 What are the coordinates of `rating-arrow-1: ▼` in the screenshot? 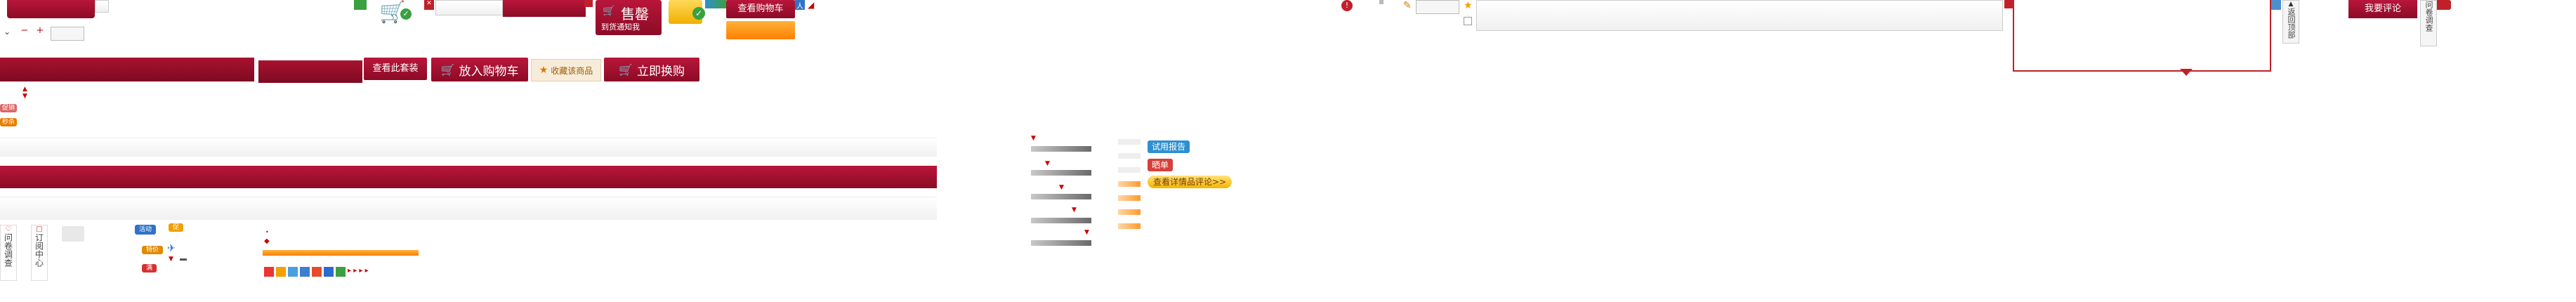 It's located at (1033, 138).